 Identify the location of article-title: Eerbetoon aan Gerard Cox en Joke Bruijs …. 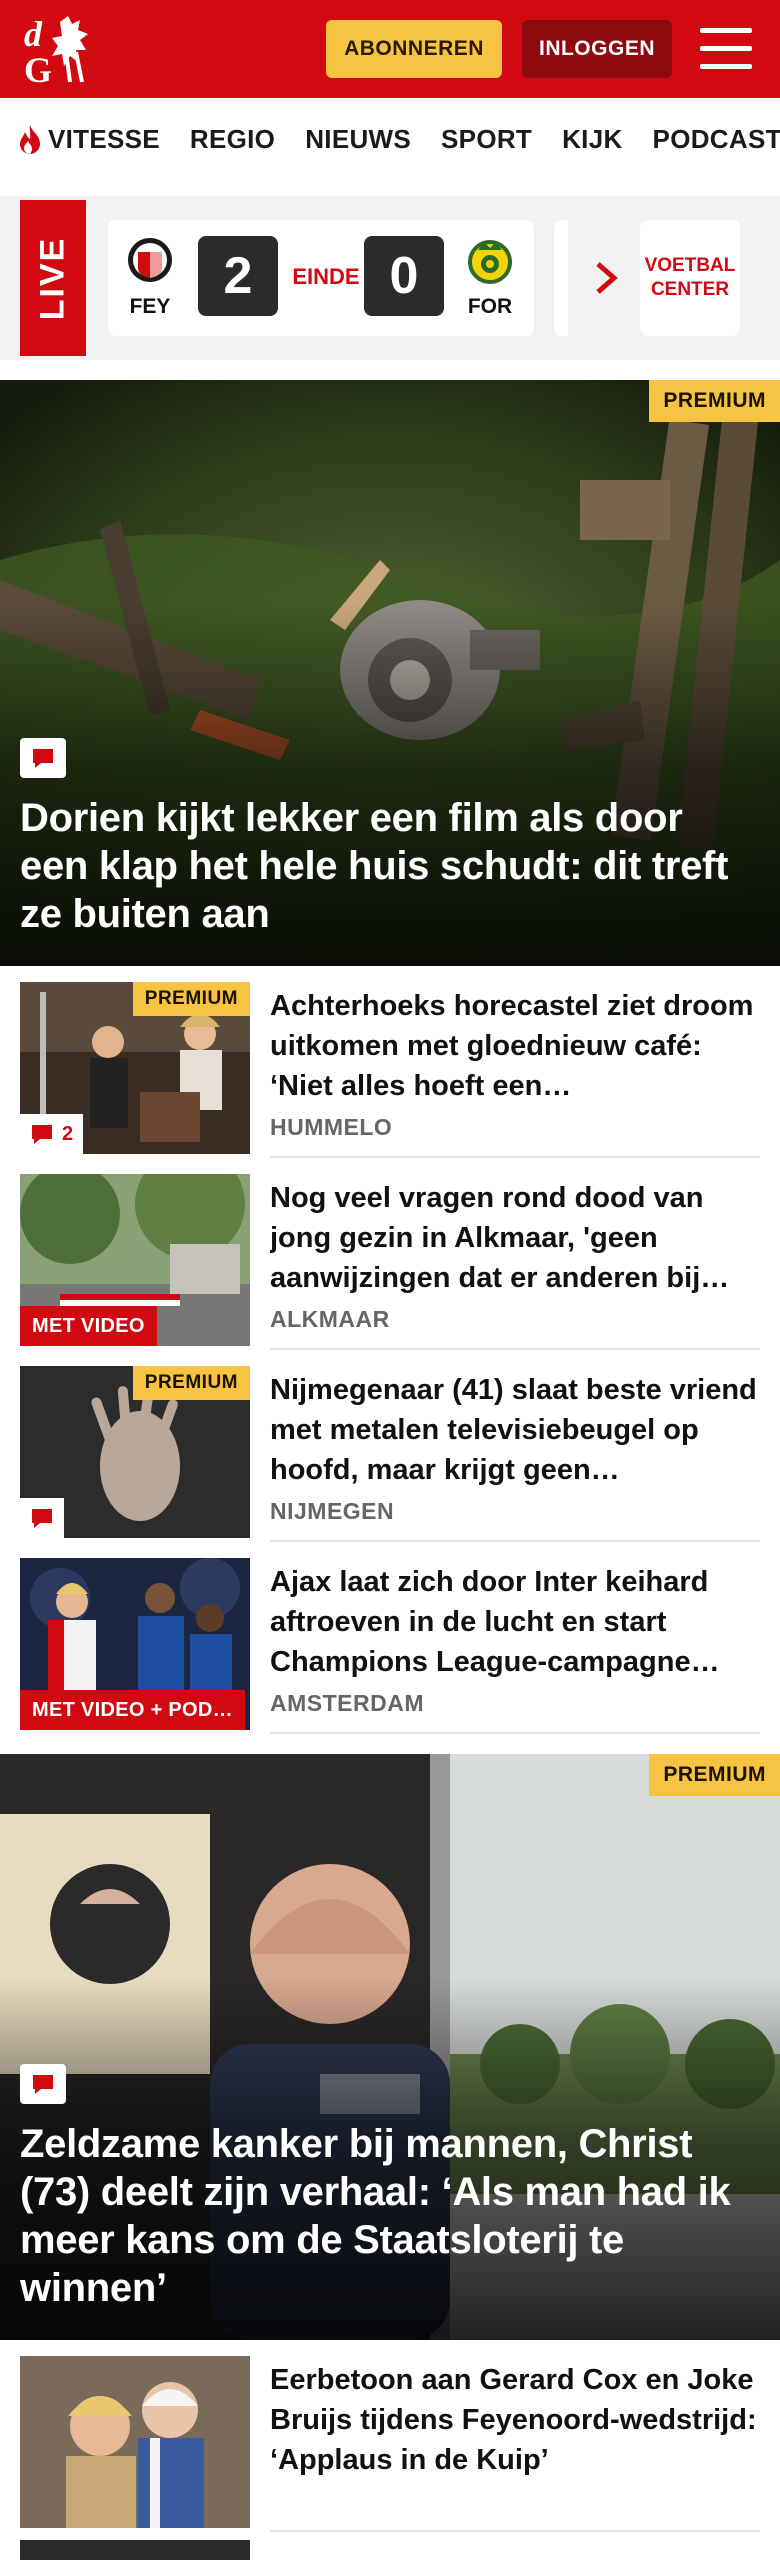
(515, 2420).